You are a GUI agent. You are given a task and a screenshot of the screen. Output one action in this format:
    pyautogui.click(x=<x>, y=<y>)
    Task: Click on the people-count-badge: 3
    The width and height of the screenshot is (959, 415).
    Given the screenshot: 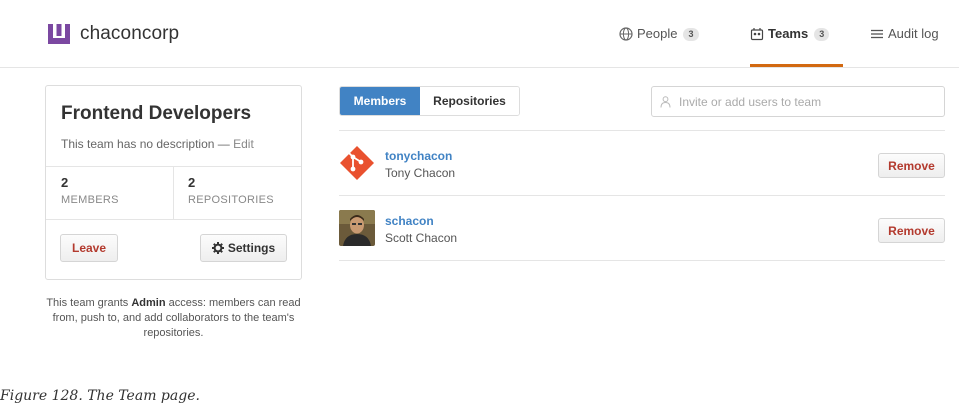 What is the action you would take?
    pyautogui.click(x=691, y=34)
    